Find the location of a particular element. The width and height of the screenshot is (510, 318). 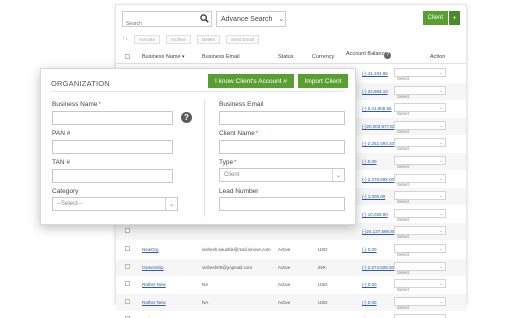

type-select: Client ⌄ is located at coordinates (282, 175).